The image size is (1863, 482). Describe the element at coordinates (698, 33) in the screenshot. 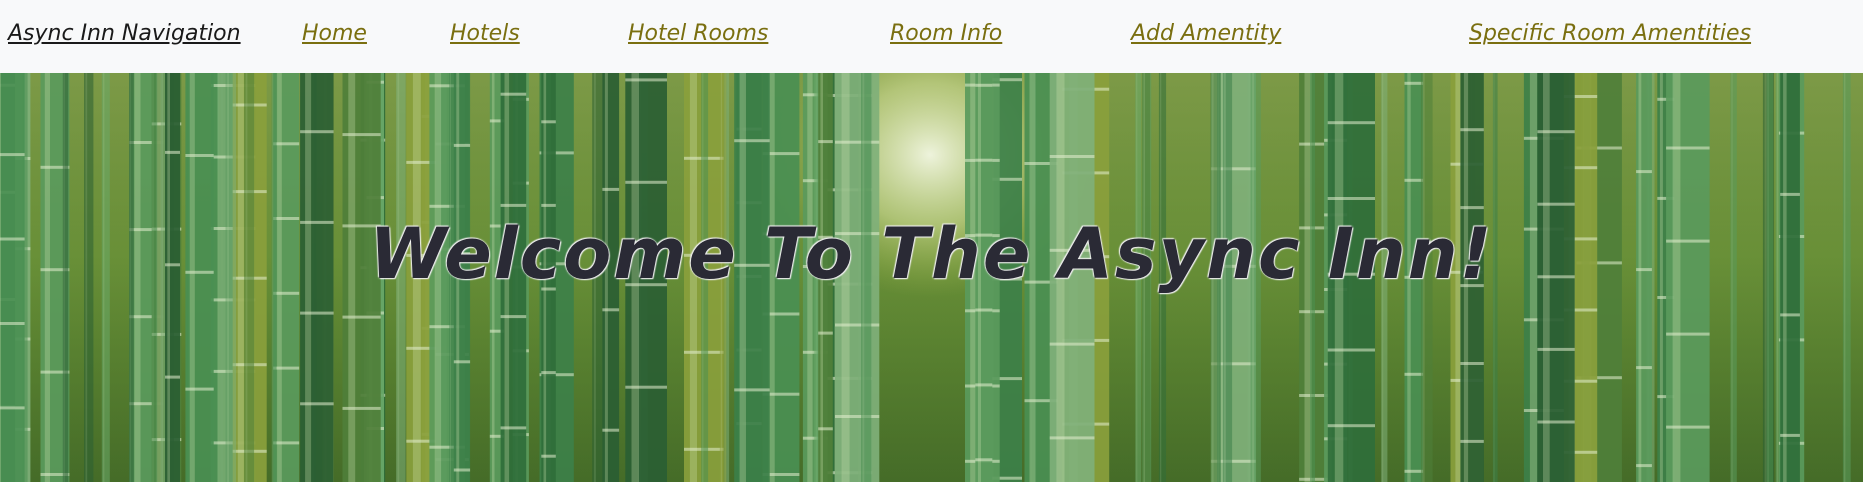

I see `nav-link-hotel-rooms: Hotel Rooms` at that location.